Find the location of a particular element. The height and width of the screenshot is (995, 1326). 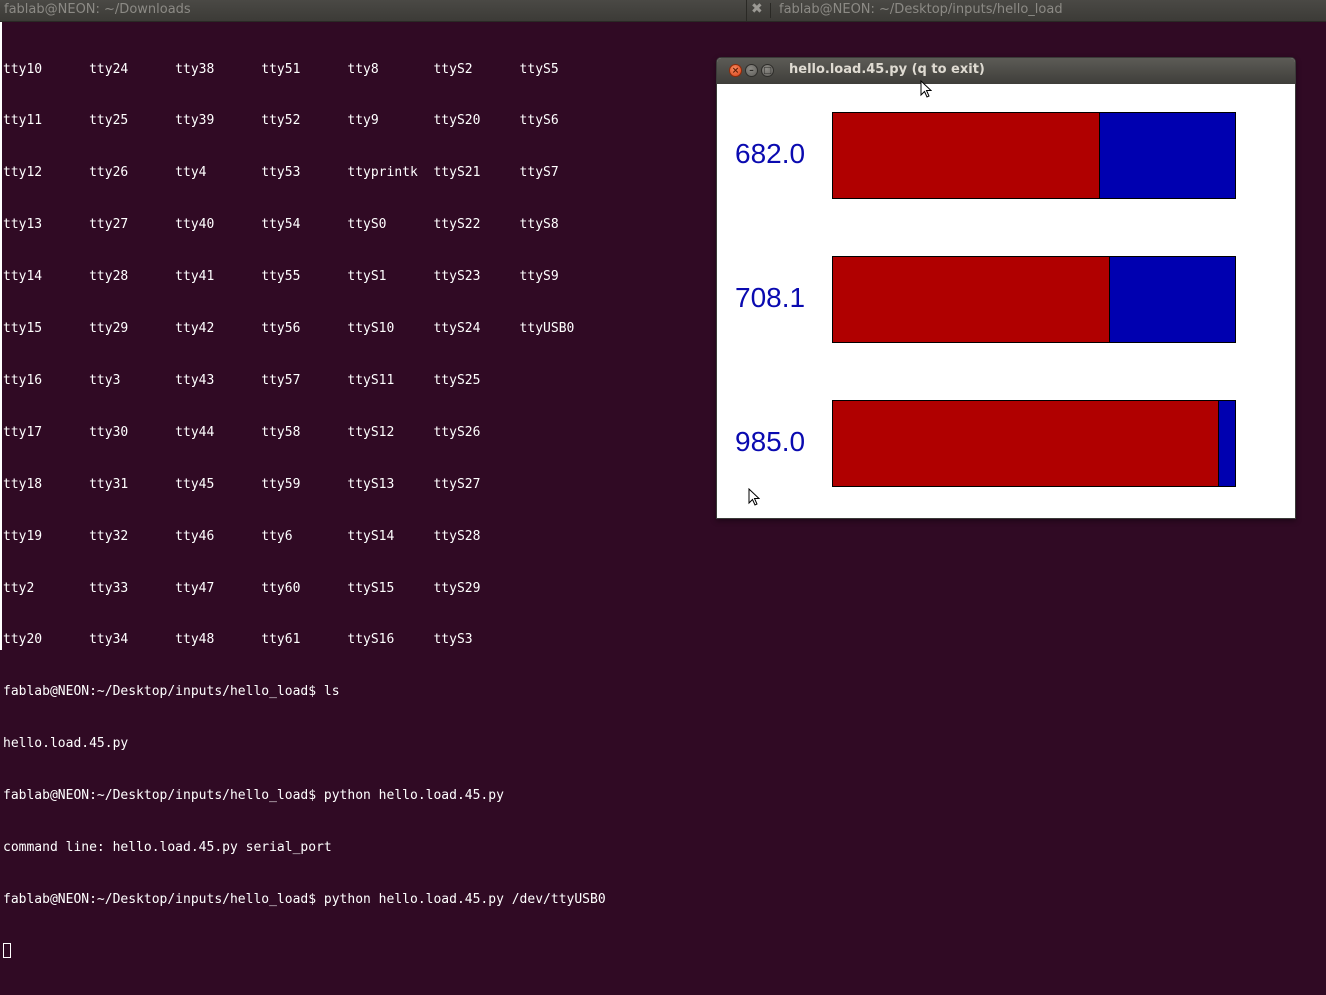

tab-downloads: fablab@NEON: ~/Downloads is located at coordinates (373, 10).